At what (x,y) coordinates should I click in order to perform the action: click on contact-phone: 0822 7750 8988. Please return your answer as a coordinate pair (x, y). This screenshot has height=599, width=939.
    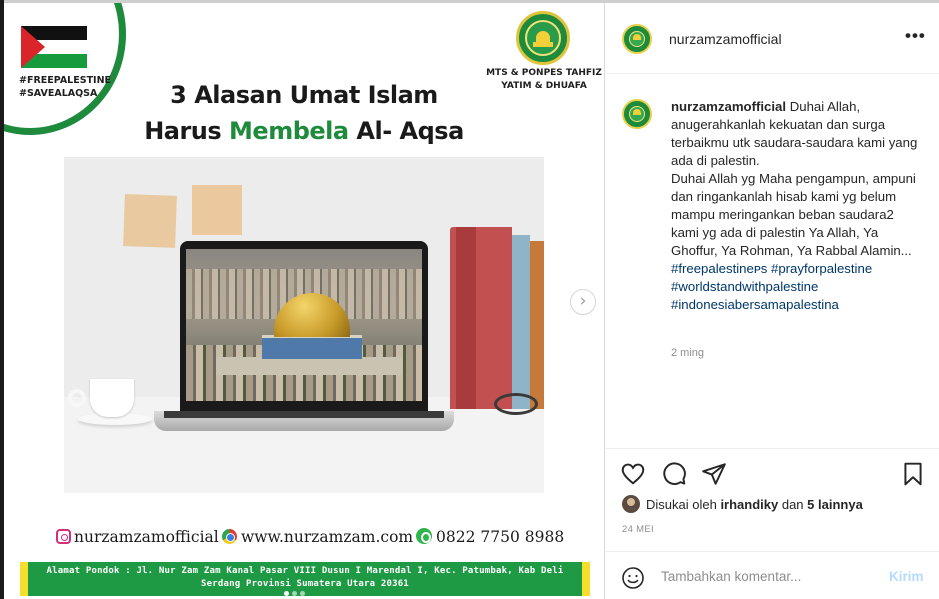
    Looking at the image, I should click on (490, 537).